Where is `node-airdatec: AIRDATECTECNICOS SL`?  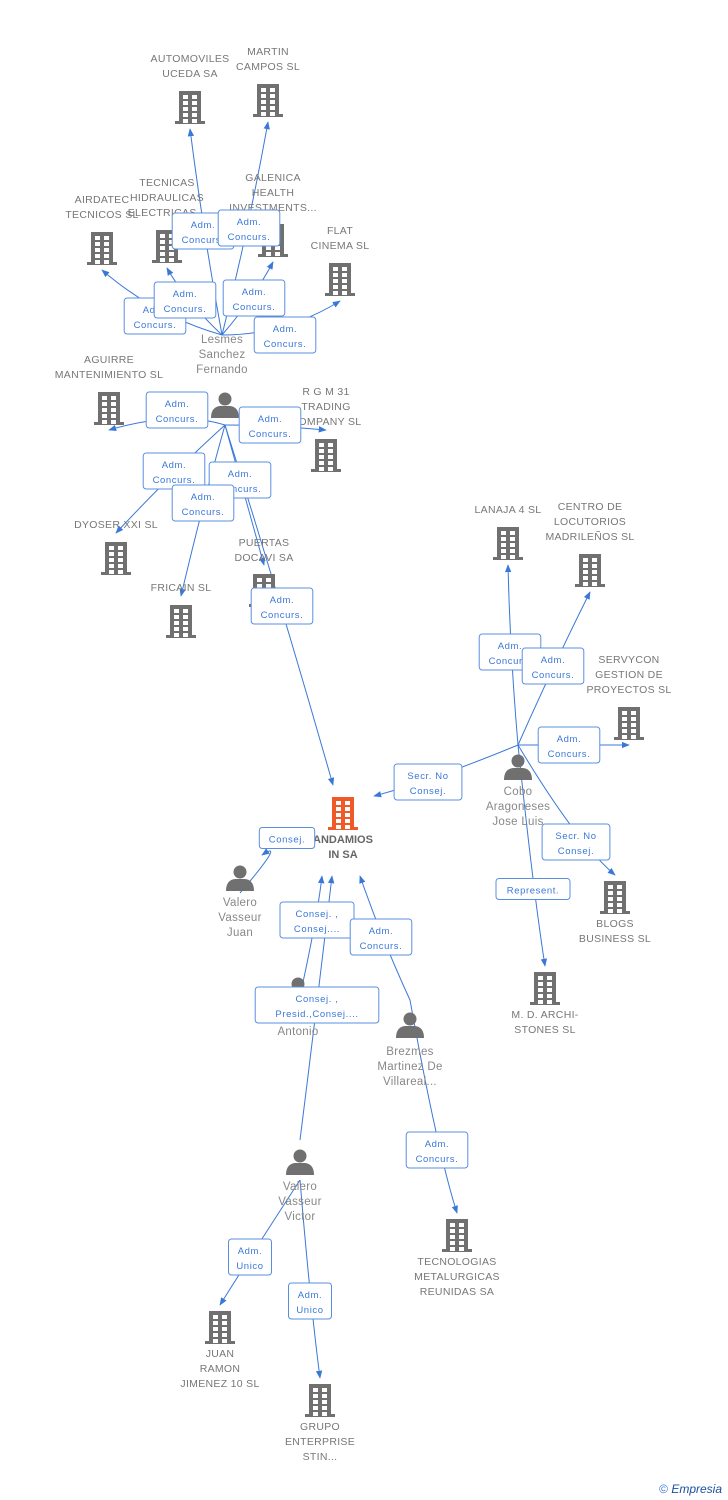 node-airdatec: AIRDATECTECNICOS SL is located at coordinates (101, 229).